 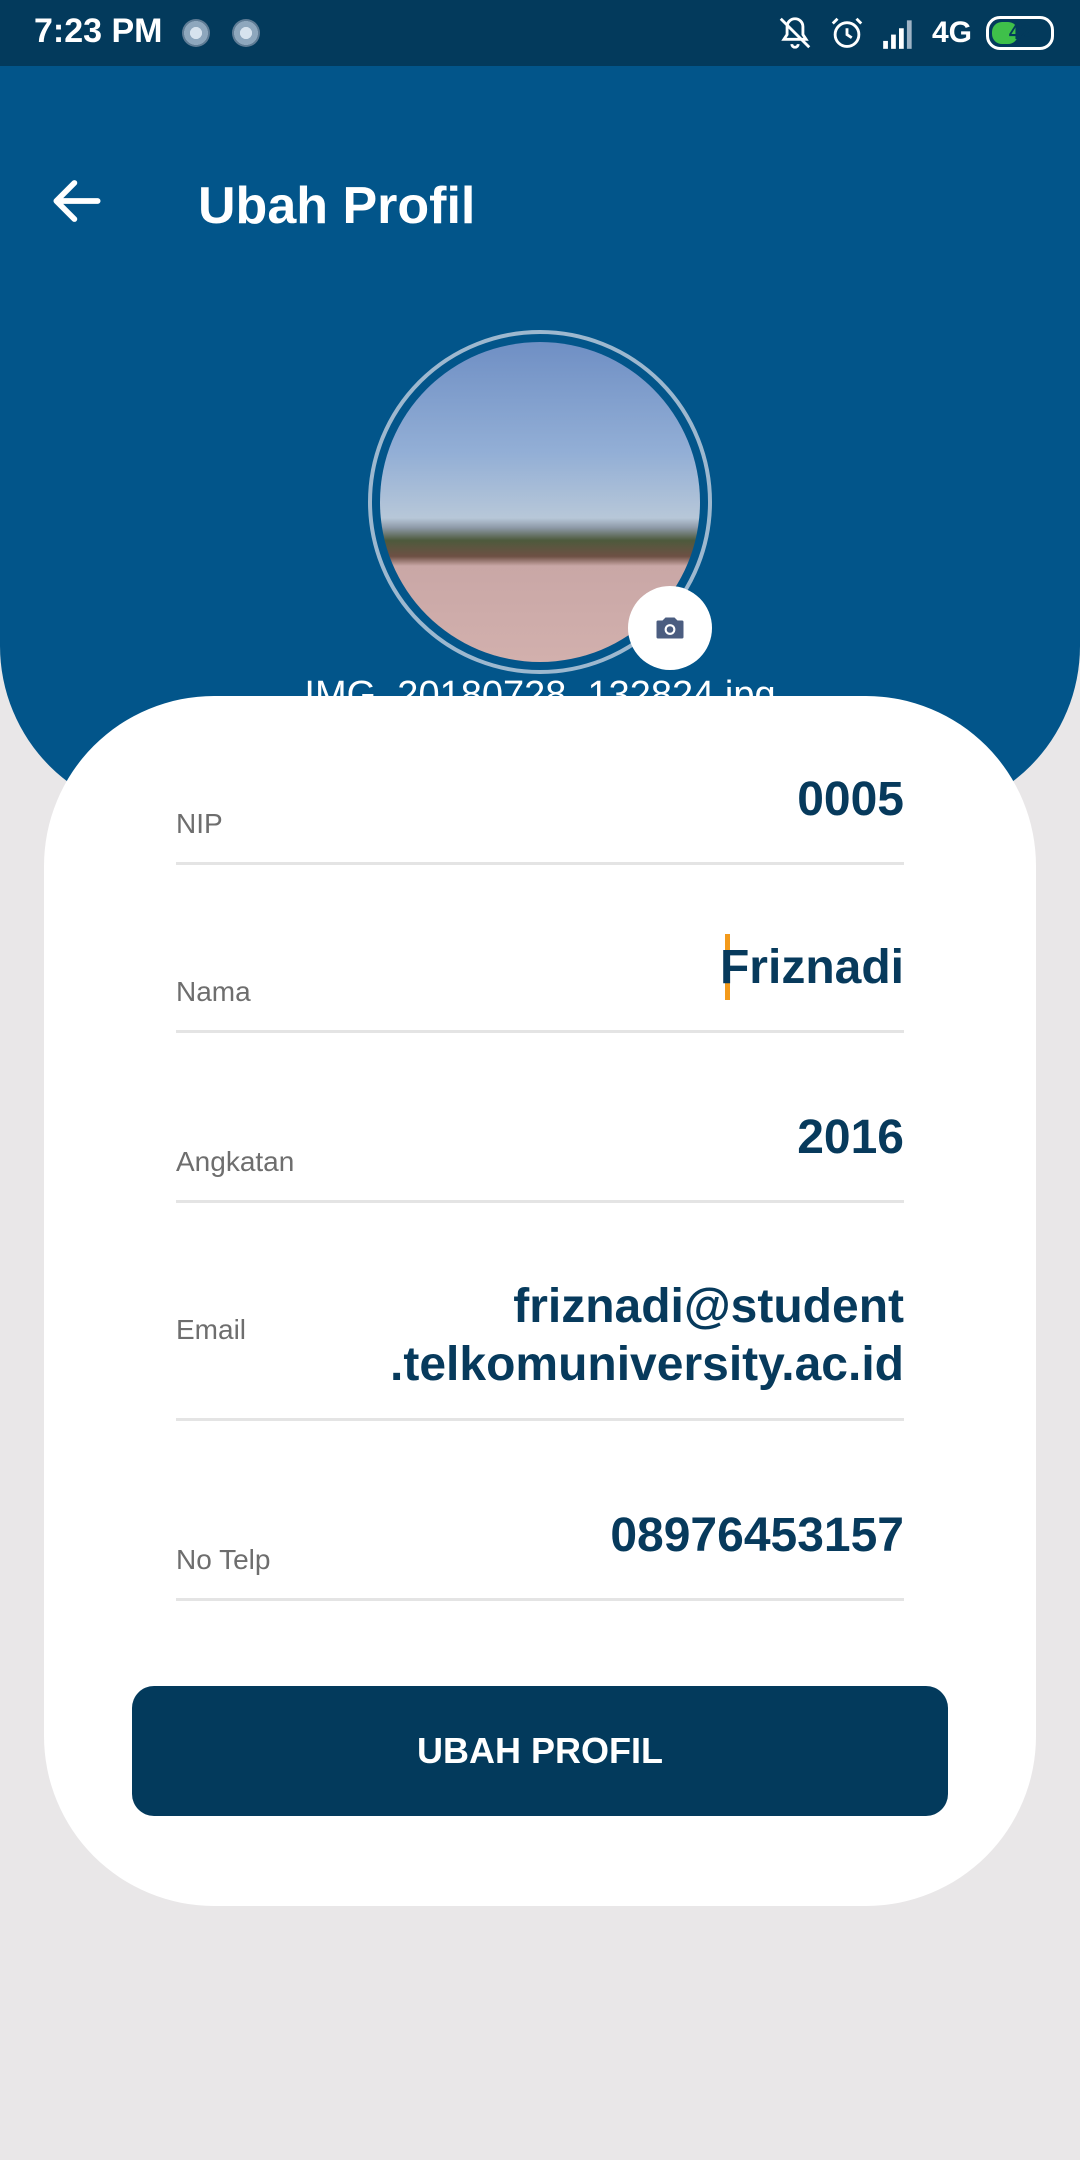 I want to click on change-photo-button, so click(x=670, y=628).